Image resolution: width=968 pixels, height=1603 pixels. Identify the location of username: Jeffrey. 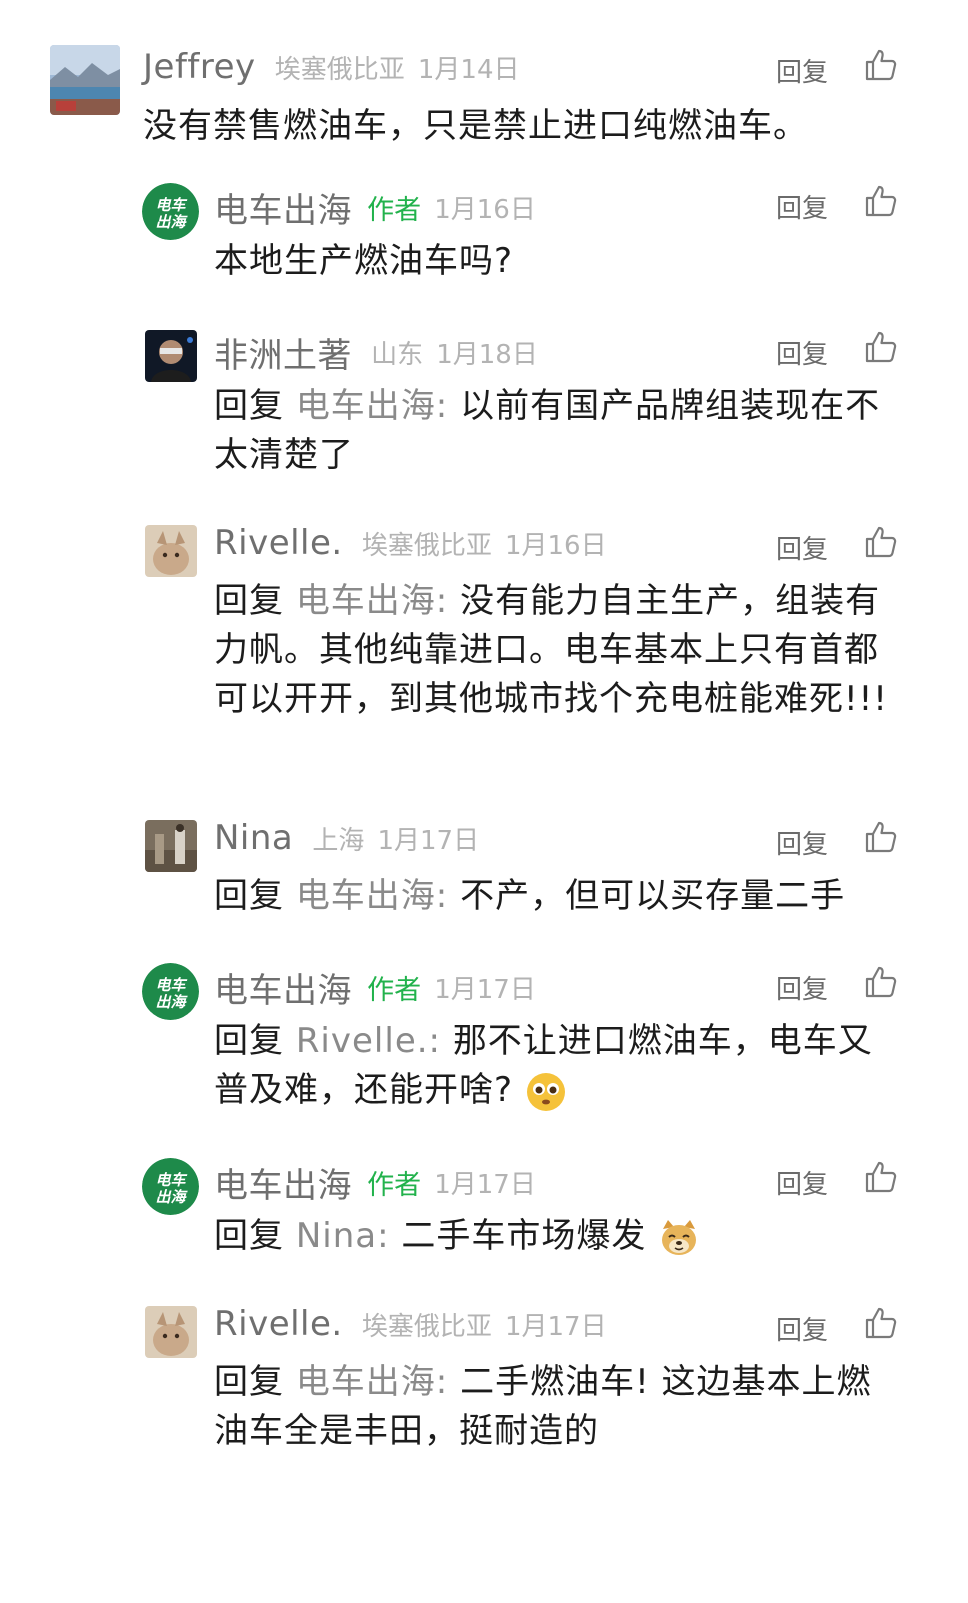
(199, 67).